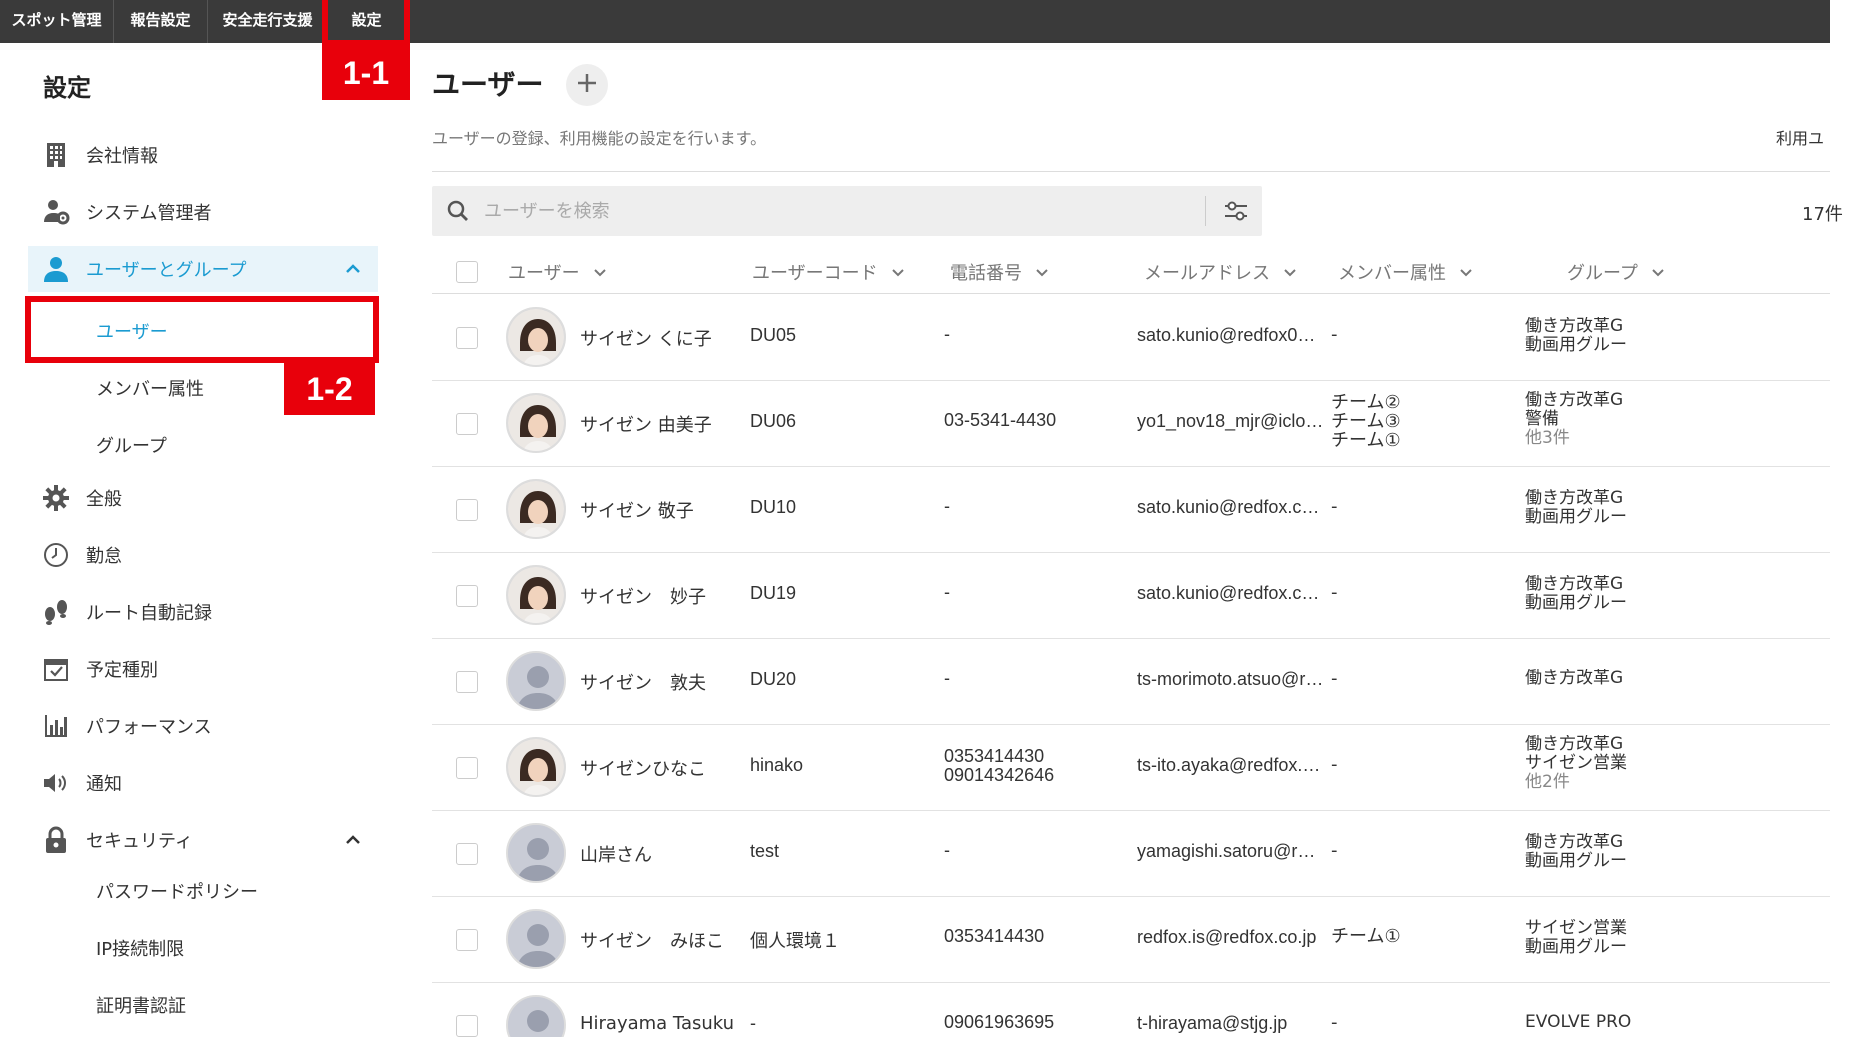 This screenshot has height=1063, width=1850. What do you see at coordinates (203, 269) in the screenshot?
I see `sidebar-item-users-groups: ユーザーとグループ` at bounding box center [203, 269].